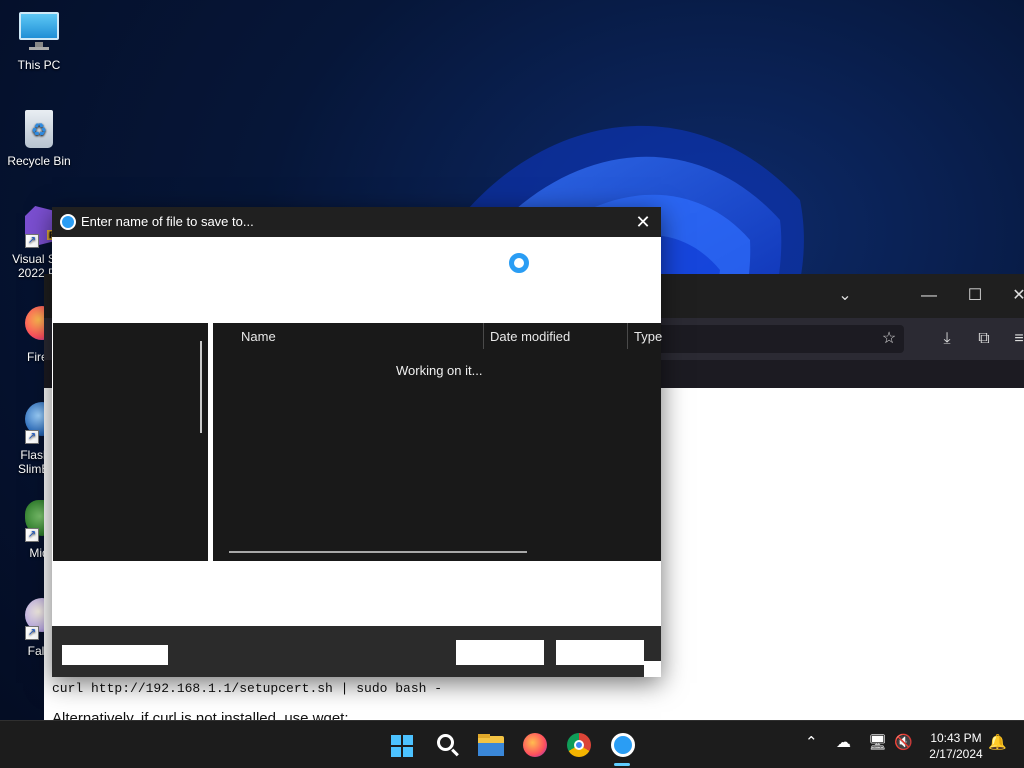 This screenshot has height=768, width=1024. I want to click on show-hidden-icons-chevron-icon: ⌃, so click(811, 742).